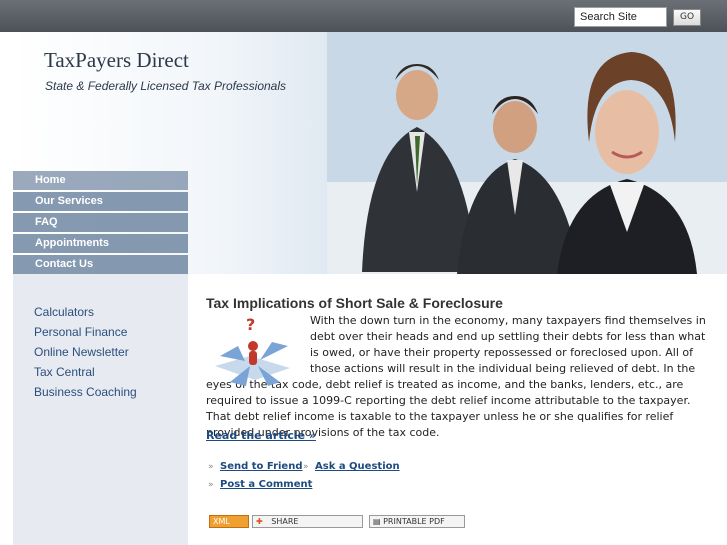  I want to click on site-title: TaxPayers Direct, so click(116, 60).